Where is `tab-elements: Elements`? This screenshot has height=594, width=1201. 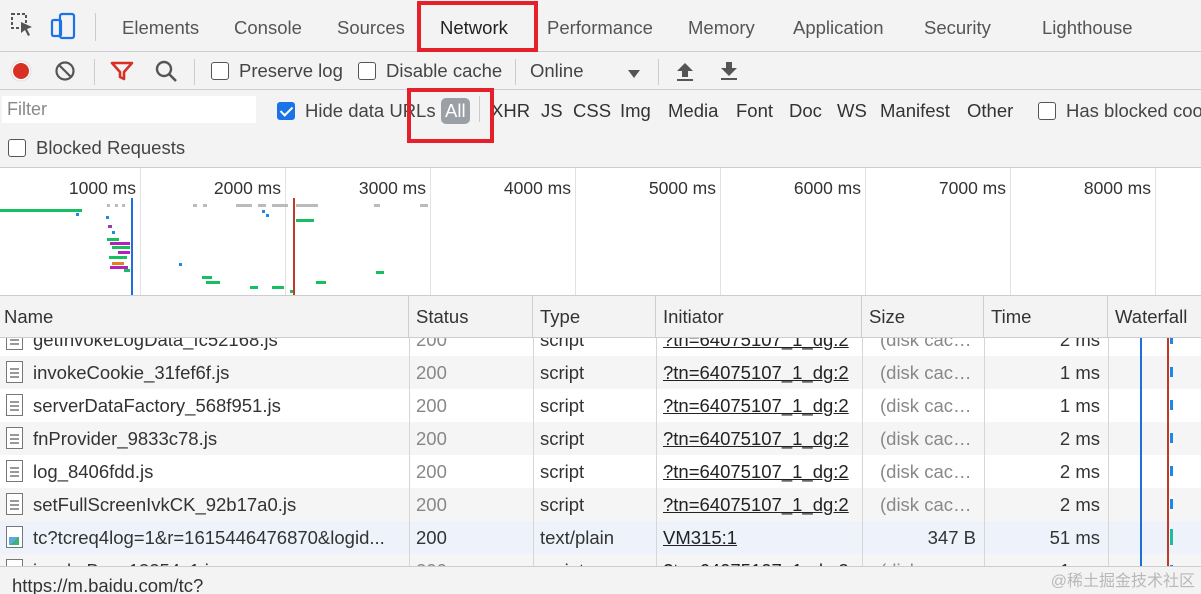 tab-elements: Elements is located at coordinates (160, 26).